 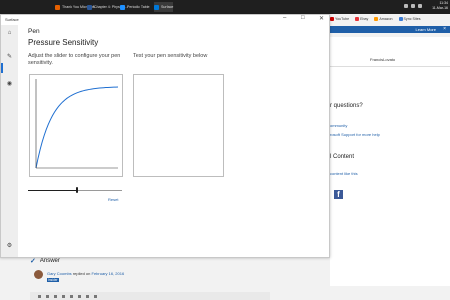 I want to click on check-icon: ✓, so click(x=33, y=261).